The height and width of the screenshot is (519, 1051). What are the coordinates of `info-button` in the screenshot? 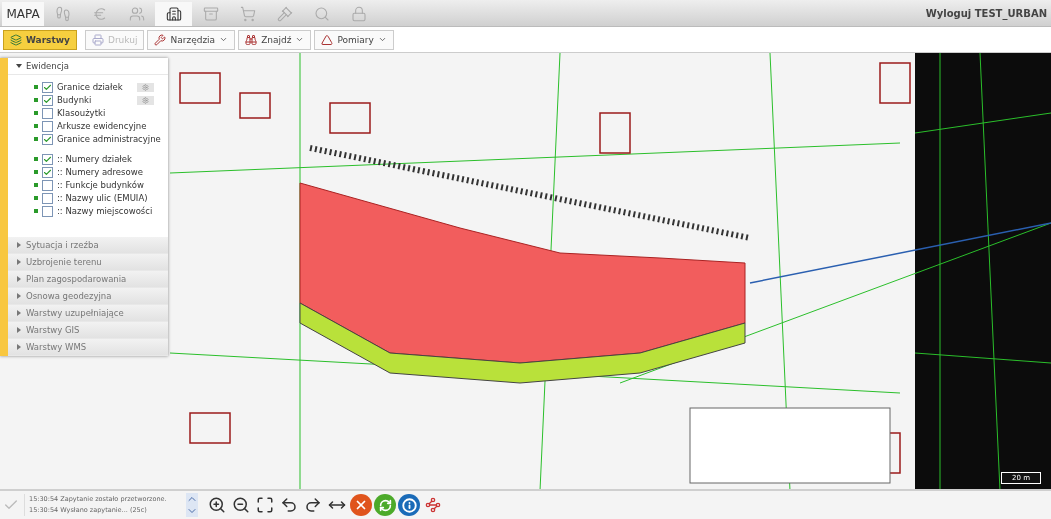 It's located at (409, 505).